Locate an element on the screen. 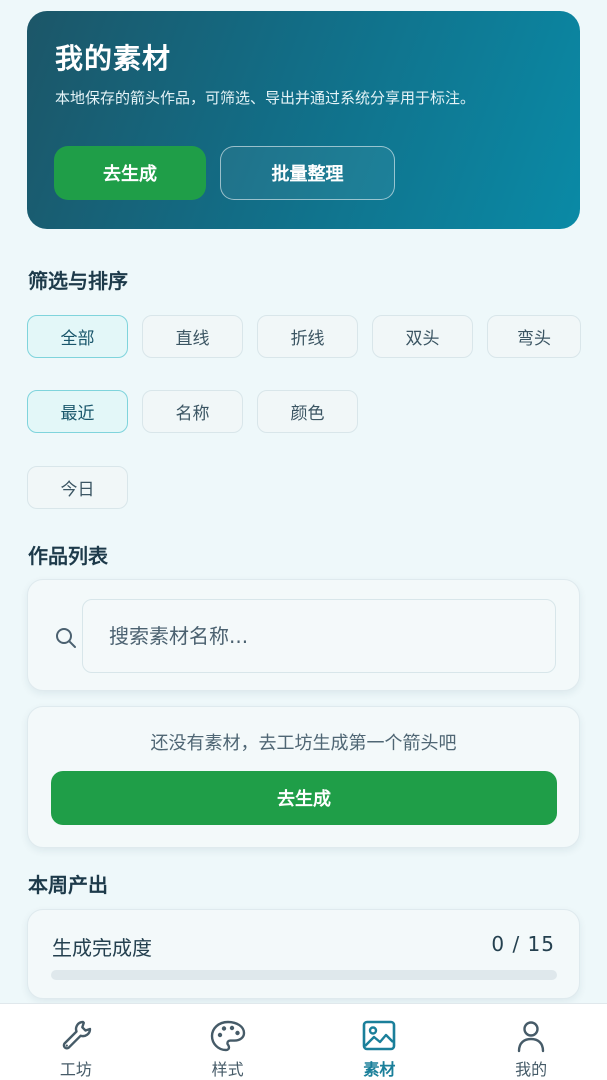  nav-item-mine: 我的 is located at coordinates (531, 1042).